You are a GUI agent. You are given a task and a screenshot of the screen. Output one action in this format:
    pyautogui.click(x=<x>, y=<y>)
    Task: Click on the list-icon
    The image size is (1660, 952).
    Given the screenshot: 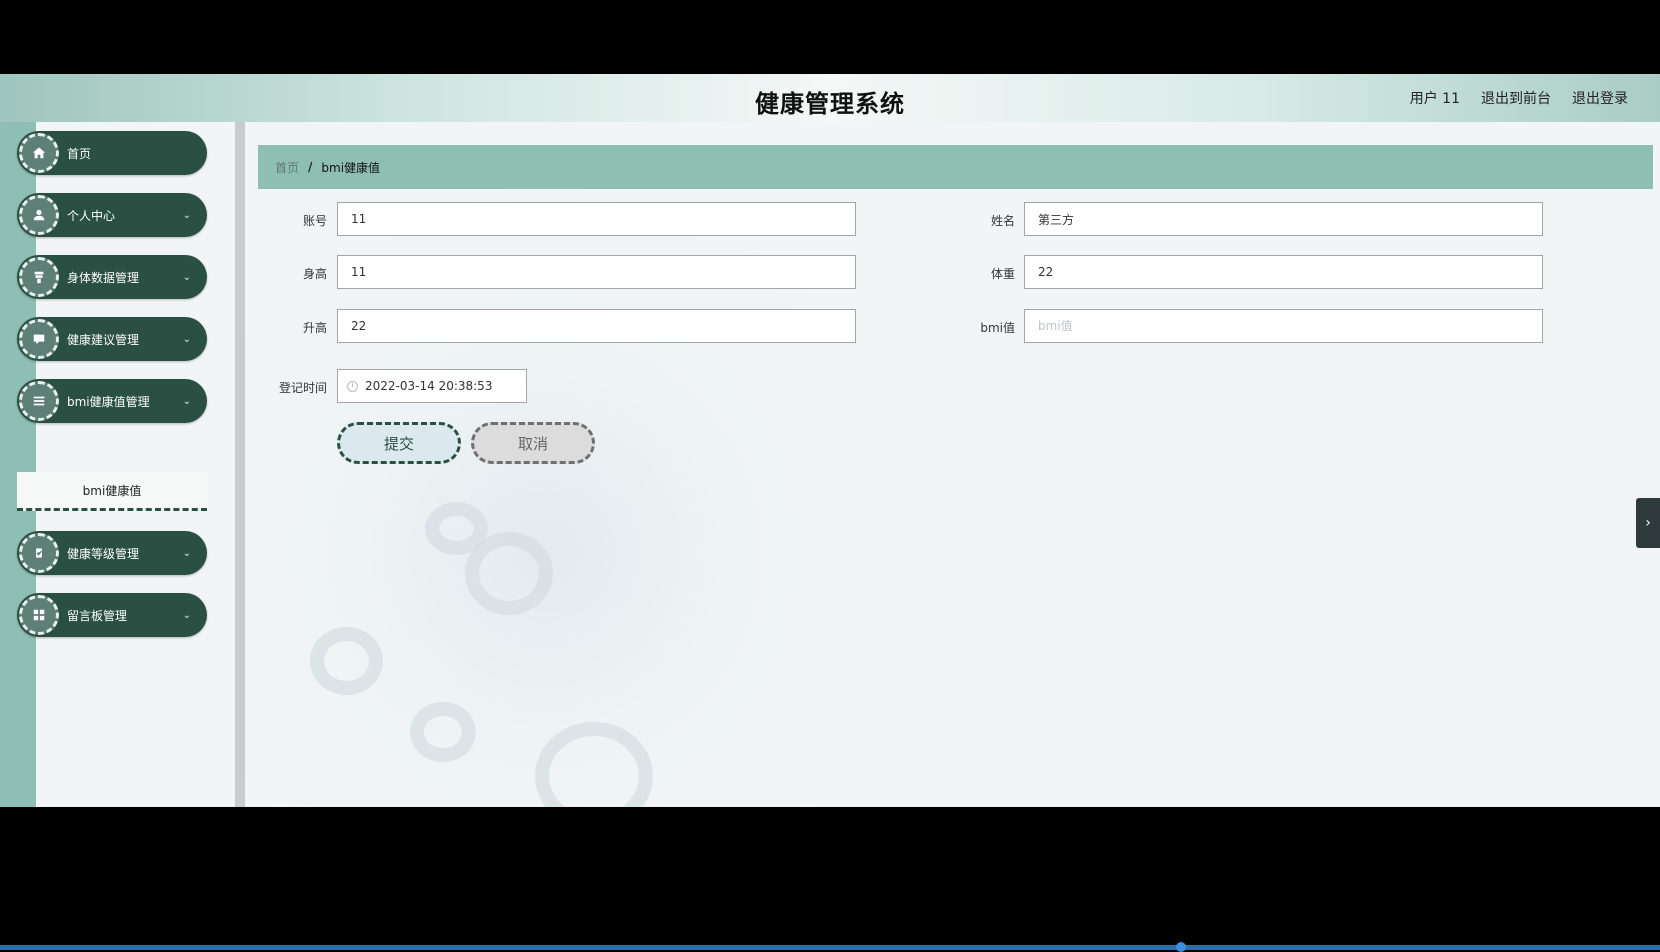 What is the action you would take?
    pyautogui.click(x=39, y=401)
    